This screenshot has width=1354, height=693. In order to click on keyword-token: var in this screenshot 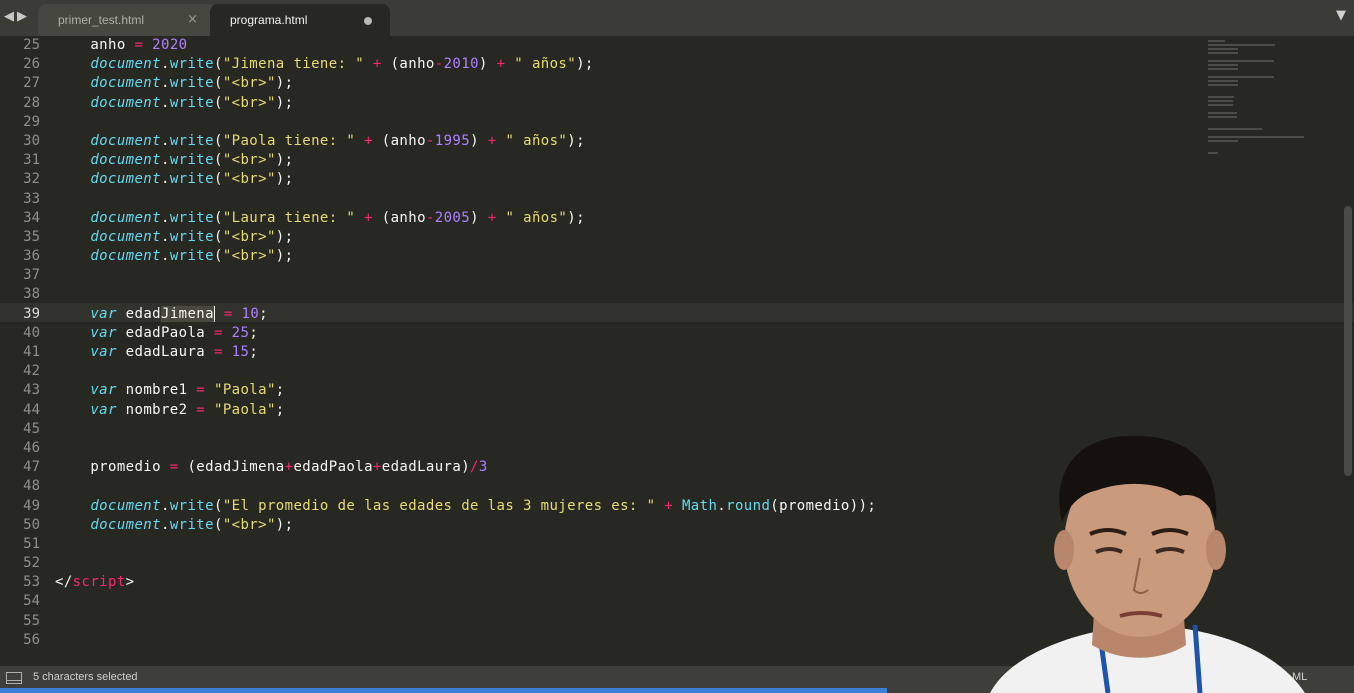, I will do `click(103, 332)`.